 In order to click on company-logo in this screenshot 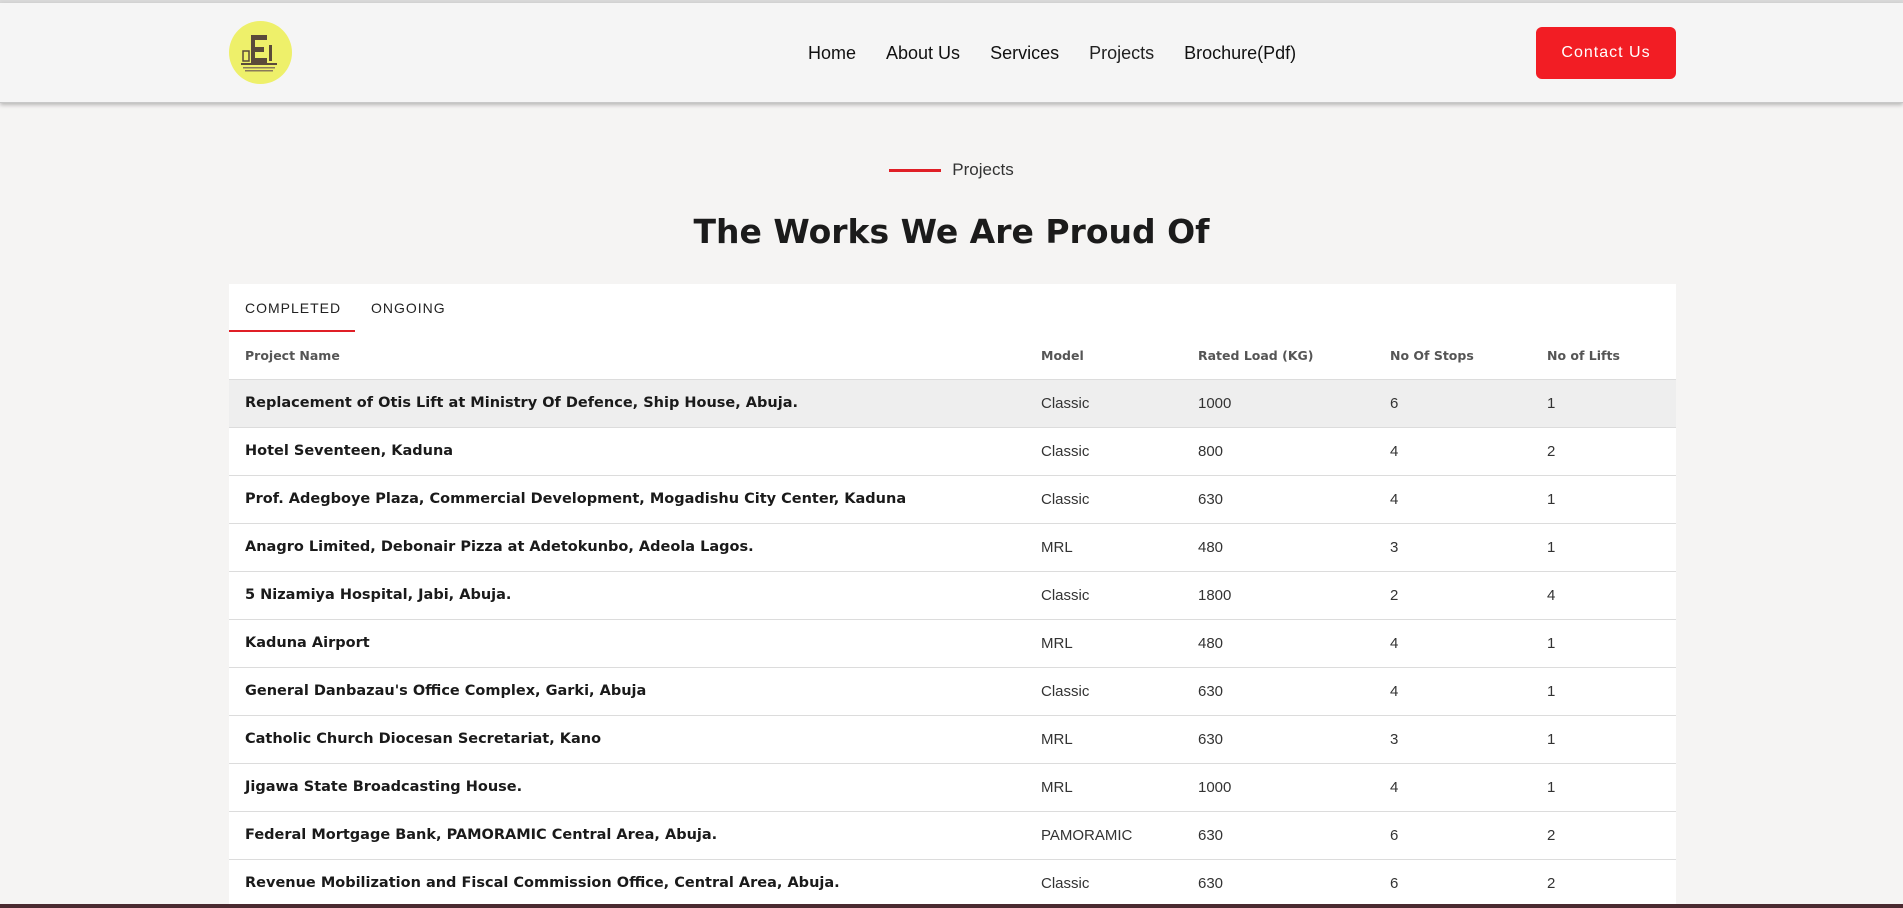, I will do `click(260, 52)`.